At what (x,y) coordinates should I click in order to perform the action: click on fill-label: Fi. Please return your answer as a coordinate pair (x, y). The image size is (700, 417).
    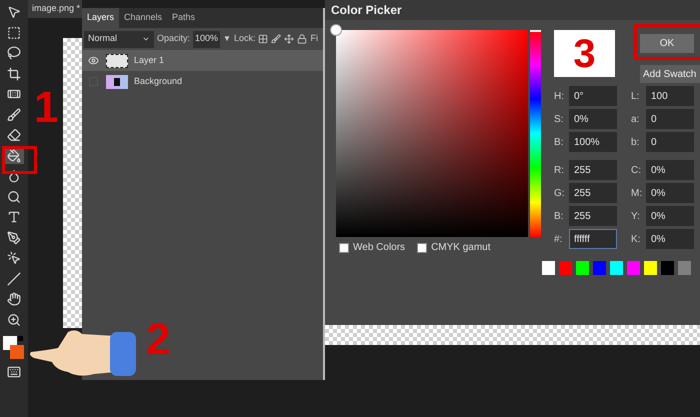
    Looking at the image, I should click on (314, 39).